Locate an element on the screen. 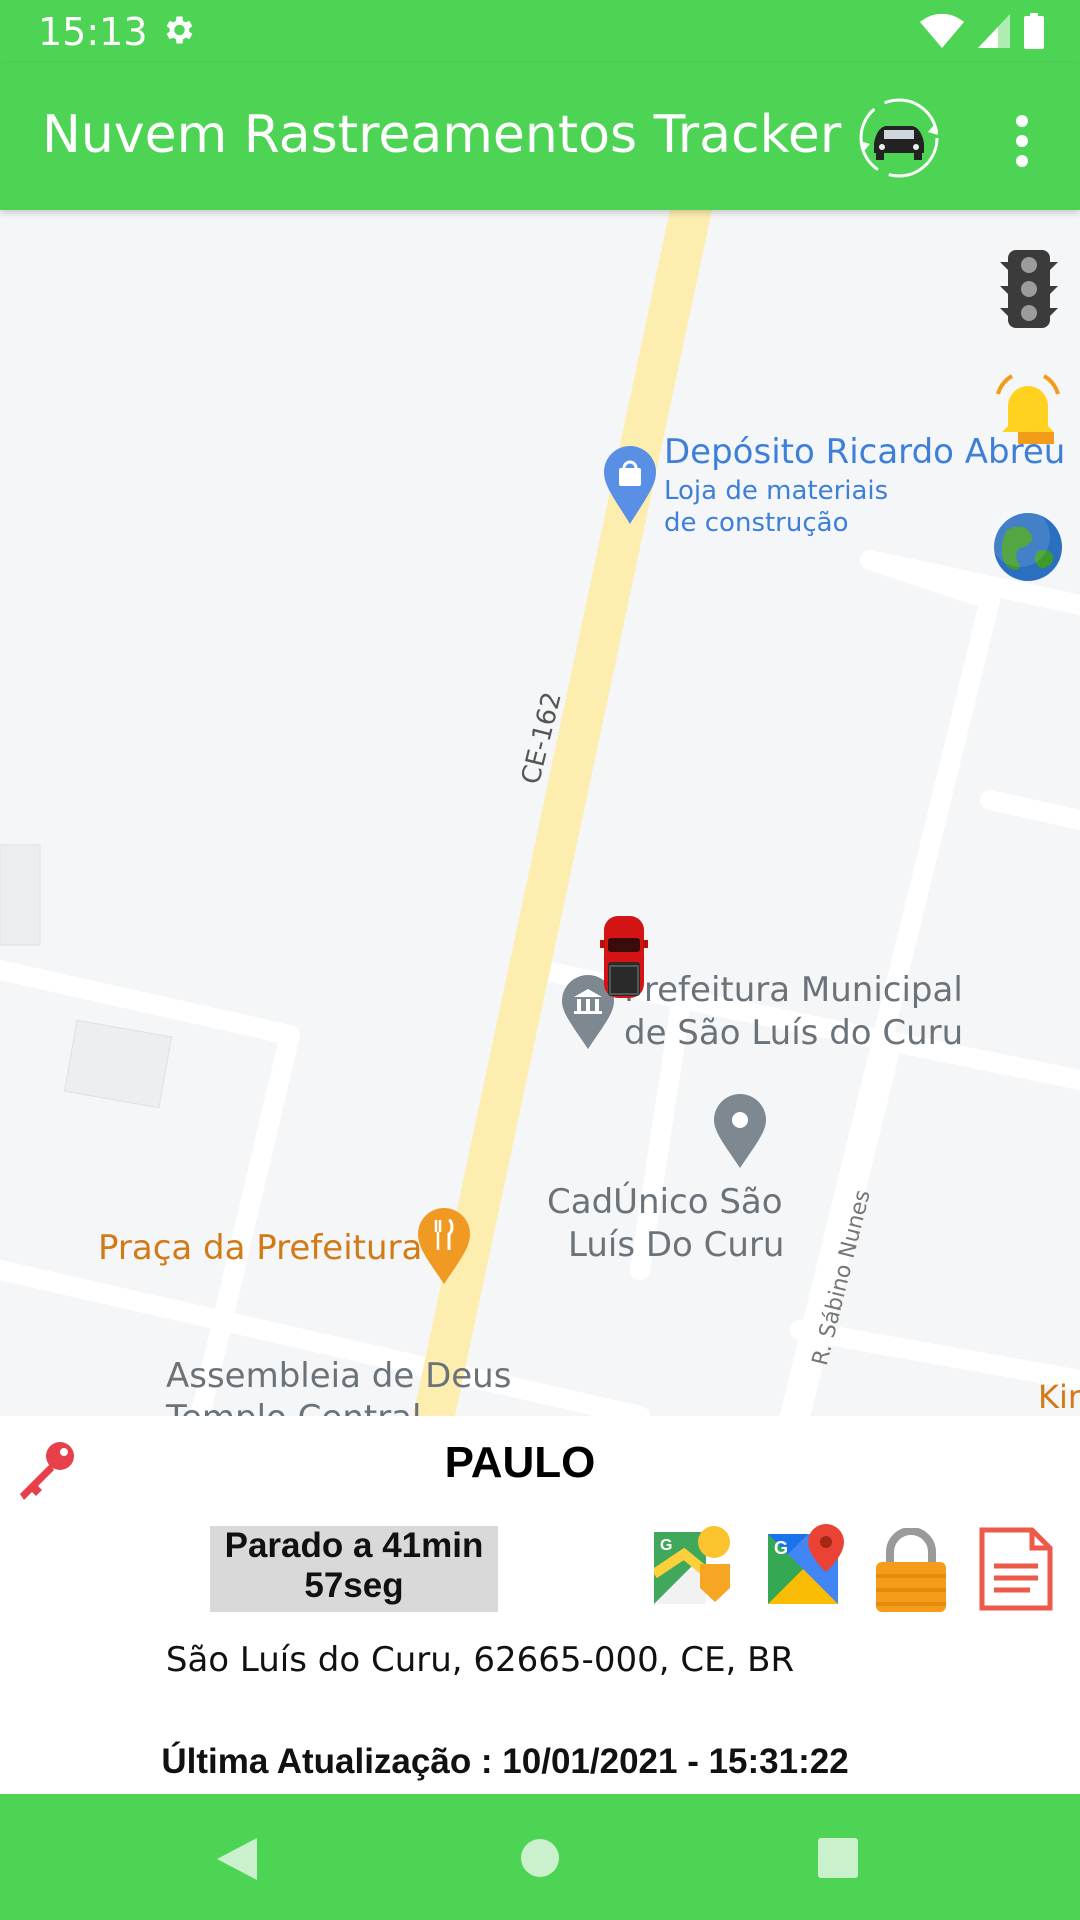 This screenshot has height=1920, width=1080. stopped-status-badge: Parado a 41min 57seg is located at coordinates (354, 1569).